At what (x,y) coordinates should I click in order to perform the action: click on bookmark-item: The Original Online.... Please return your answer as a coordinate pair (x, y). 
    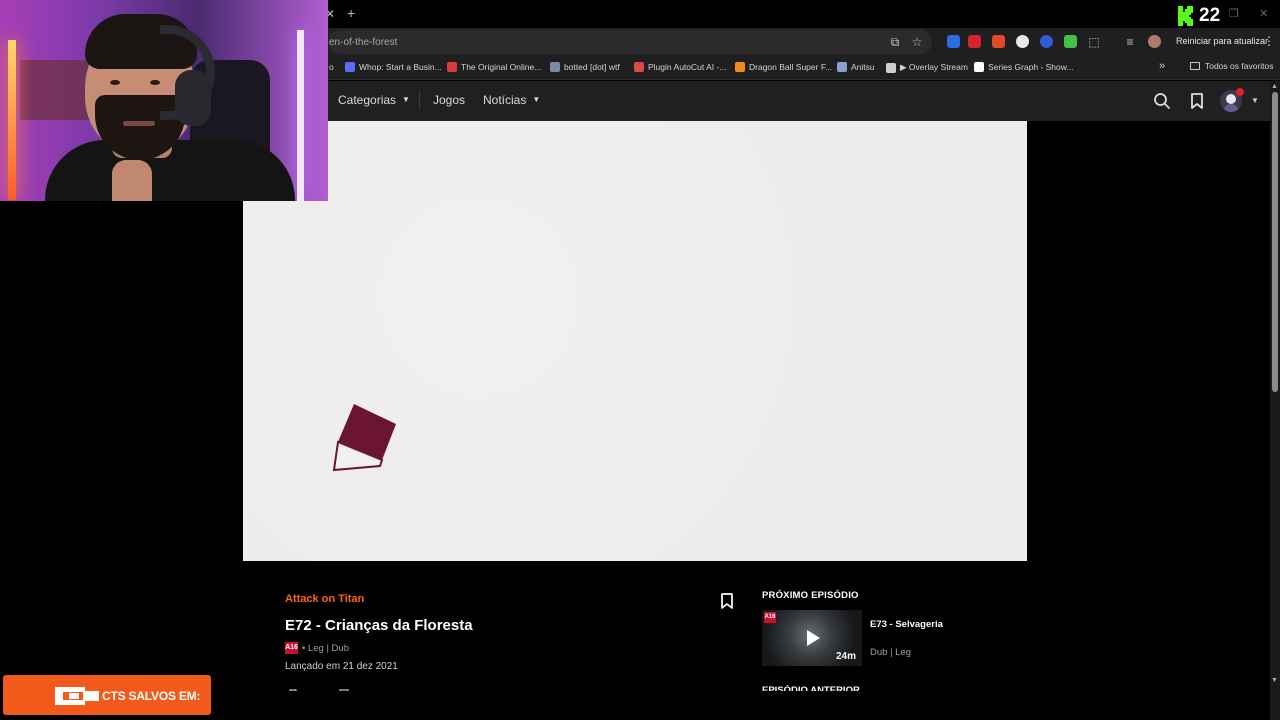
    Looking at the image, I should click on (494, 67).